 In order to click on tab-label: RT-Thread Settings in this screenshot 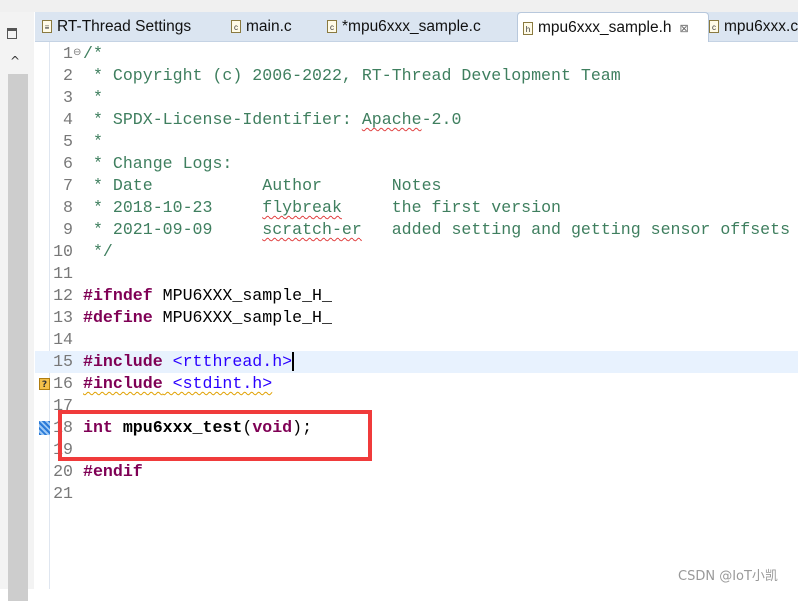, I will do `click(124, 26)`.